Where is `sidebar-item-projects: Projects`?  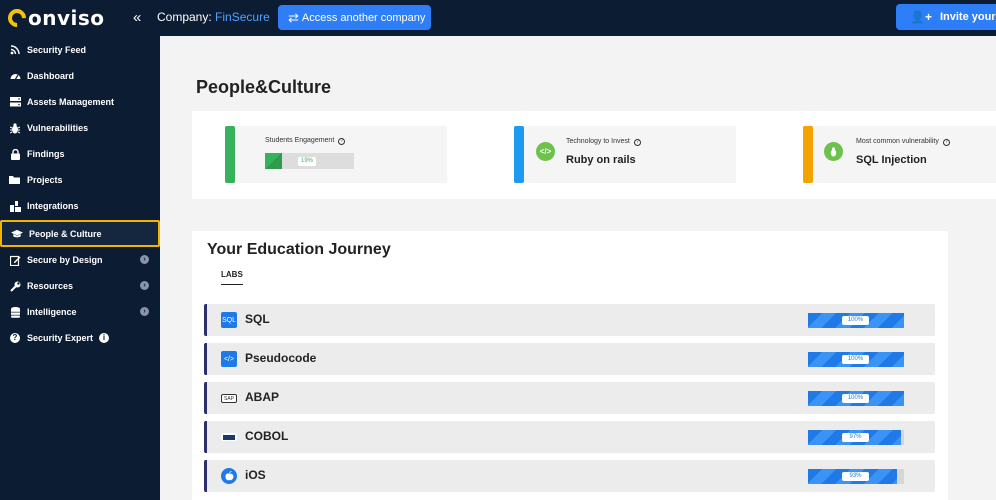
sidebar-item-projects: Projects is located at coordinates (80, 180).